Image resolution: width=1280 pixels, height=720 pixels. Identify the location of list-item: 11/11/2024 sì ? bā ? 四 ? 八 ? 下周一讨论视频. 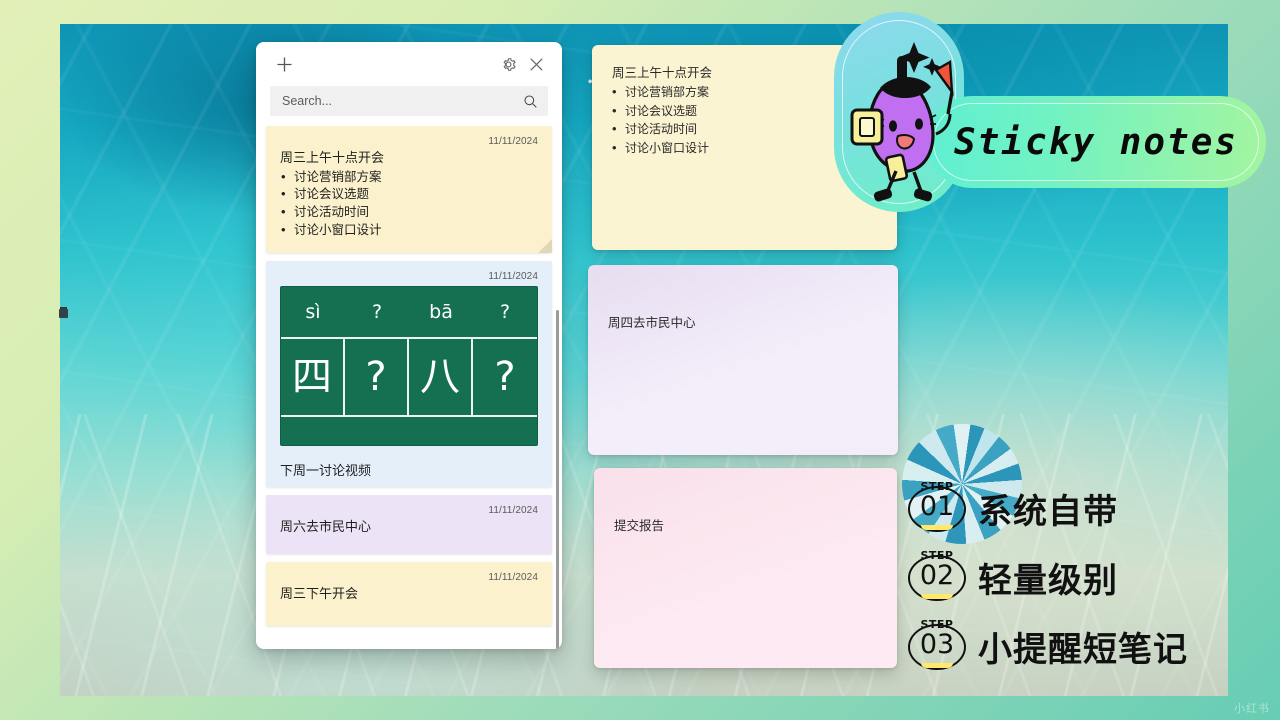
(409, 373).